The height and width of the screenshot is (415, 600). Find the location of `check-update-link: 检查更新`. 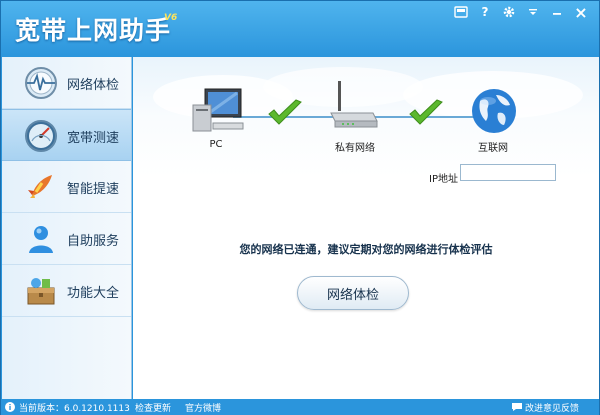

check-update-link: 检查更新 is located at coordinates (153, 407).